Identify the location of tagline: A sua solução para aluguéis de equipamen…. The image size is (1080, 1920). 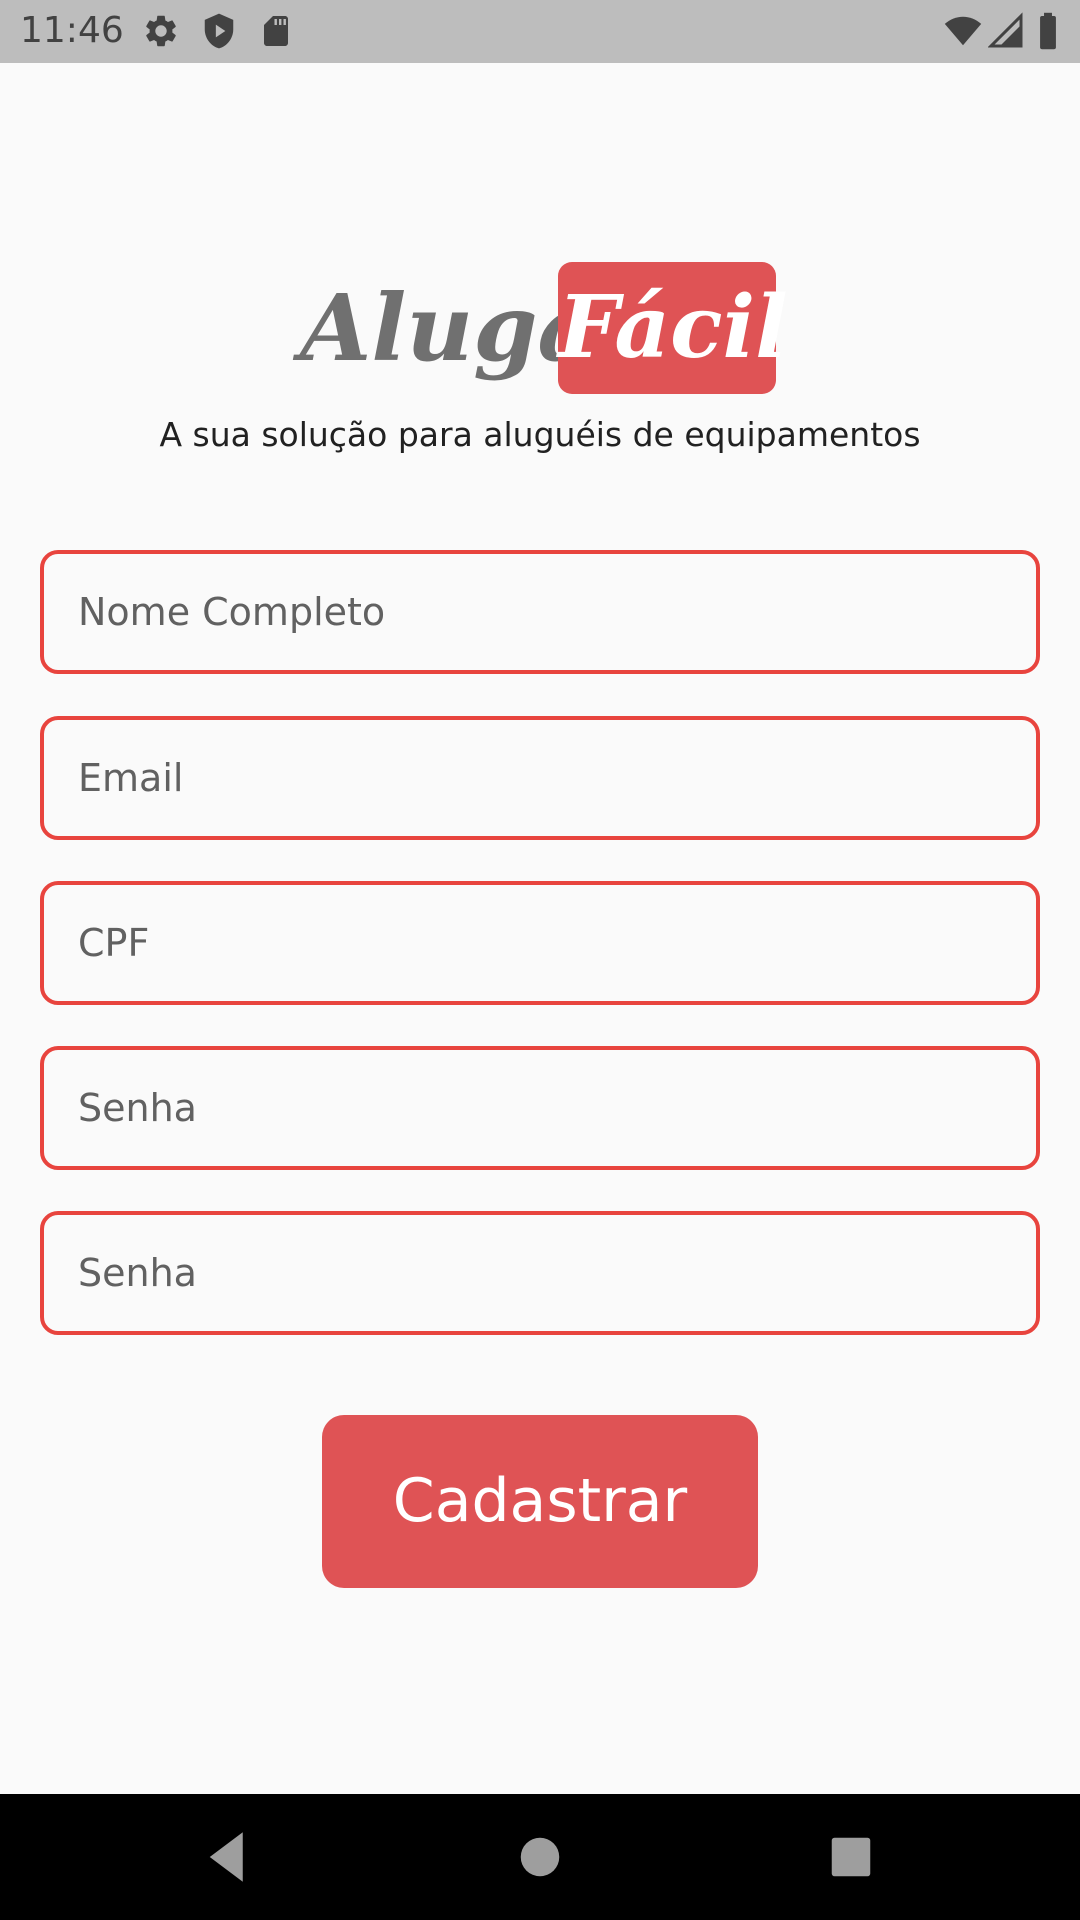
(540, 434).